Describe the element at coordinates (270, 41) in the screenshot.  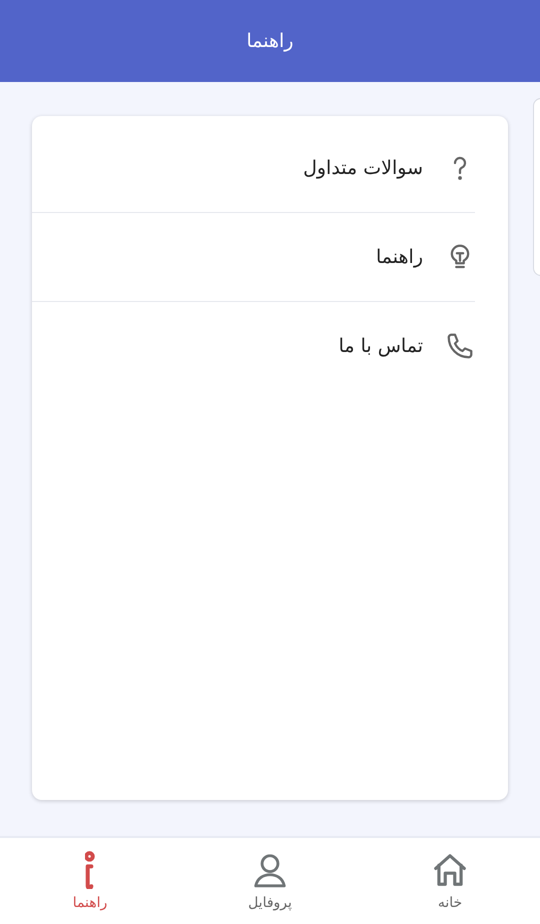
I see `header-title: راهنما` at that location.